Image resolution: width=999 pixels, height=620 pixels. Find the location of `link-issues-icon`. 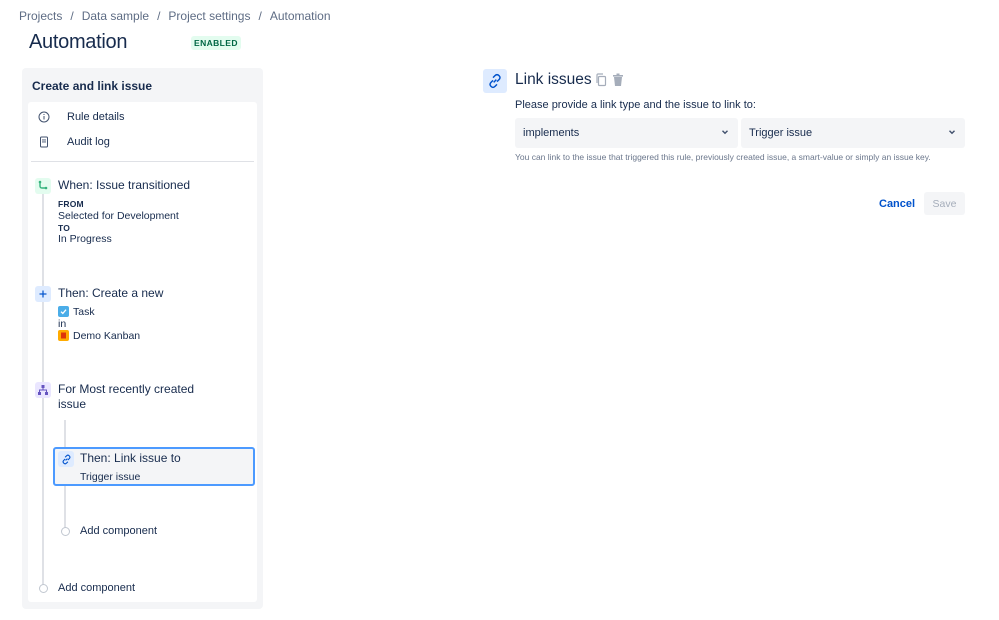

link-issues-icon is located at coordinates (495, 81).